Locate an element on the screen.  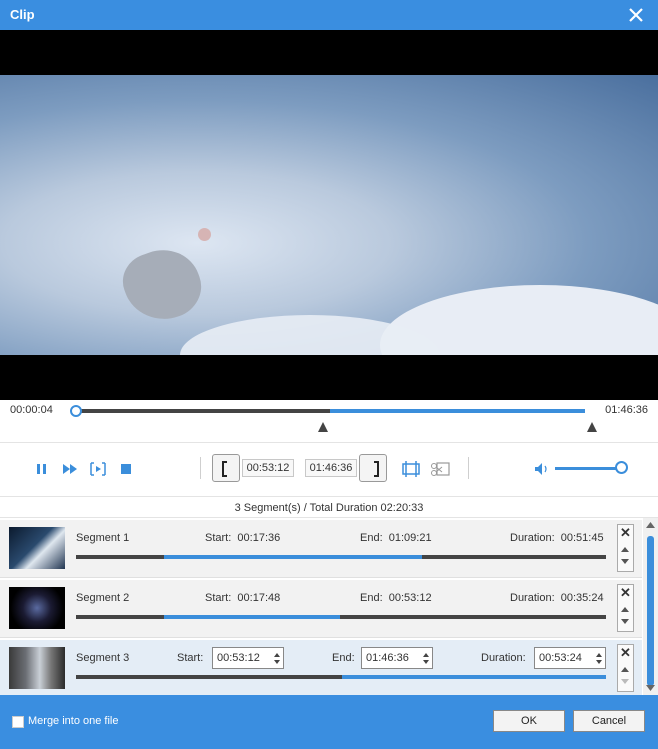
start-time-spinner: 00:53:12 is located at coordinates (248, 658).